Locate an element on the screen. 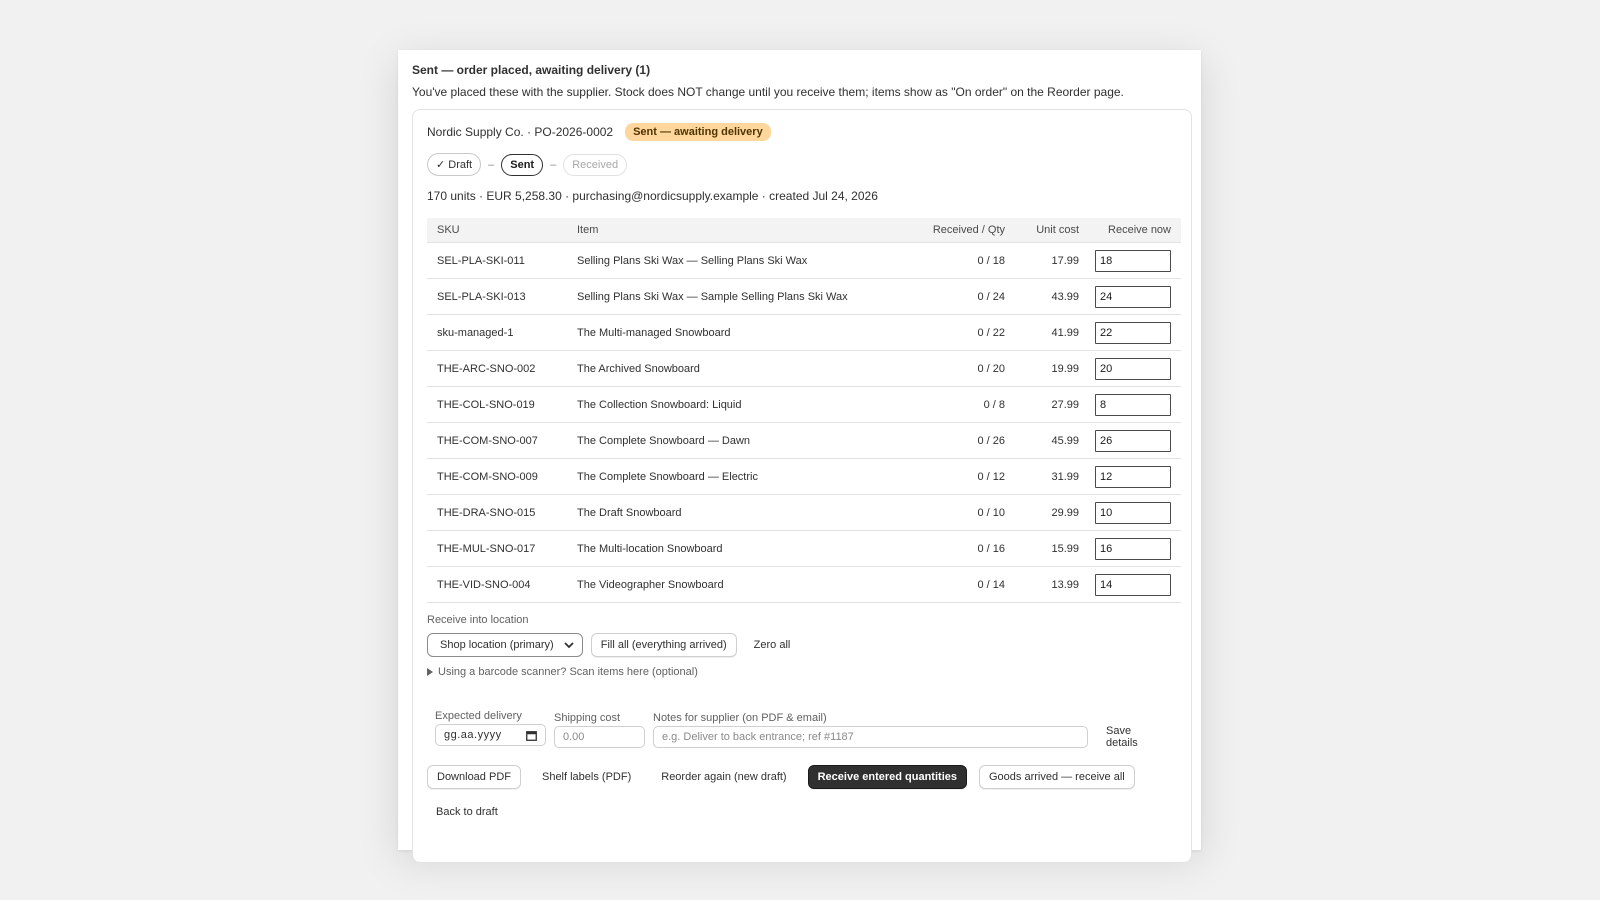  col-item: Item is located at coordinates (736, 230).